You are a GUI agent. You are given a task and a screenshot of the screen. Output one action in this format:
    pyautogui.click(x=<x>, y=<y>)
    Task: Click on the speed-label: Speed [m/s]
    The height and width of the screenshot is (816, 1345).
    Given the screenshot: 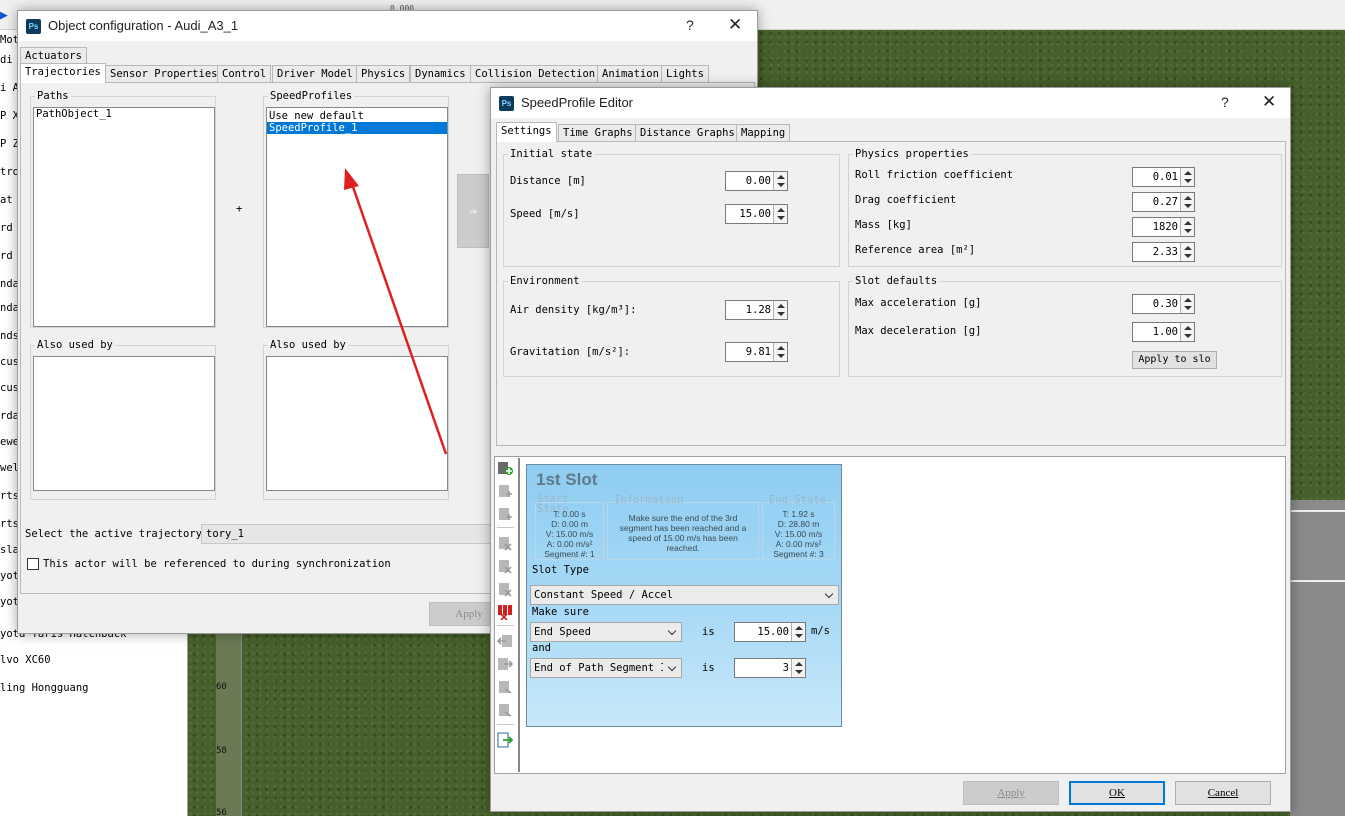 What is the action you would take?
    pyautogui.click(x=545, y=214)
    